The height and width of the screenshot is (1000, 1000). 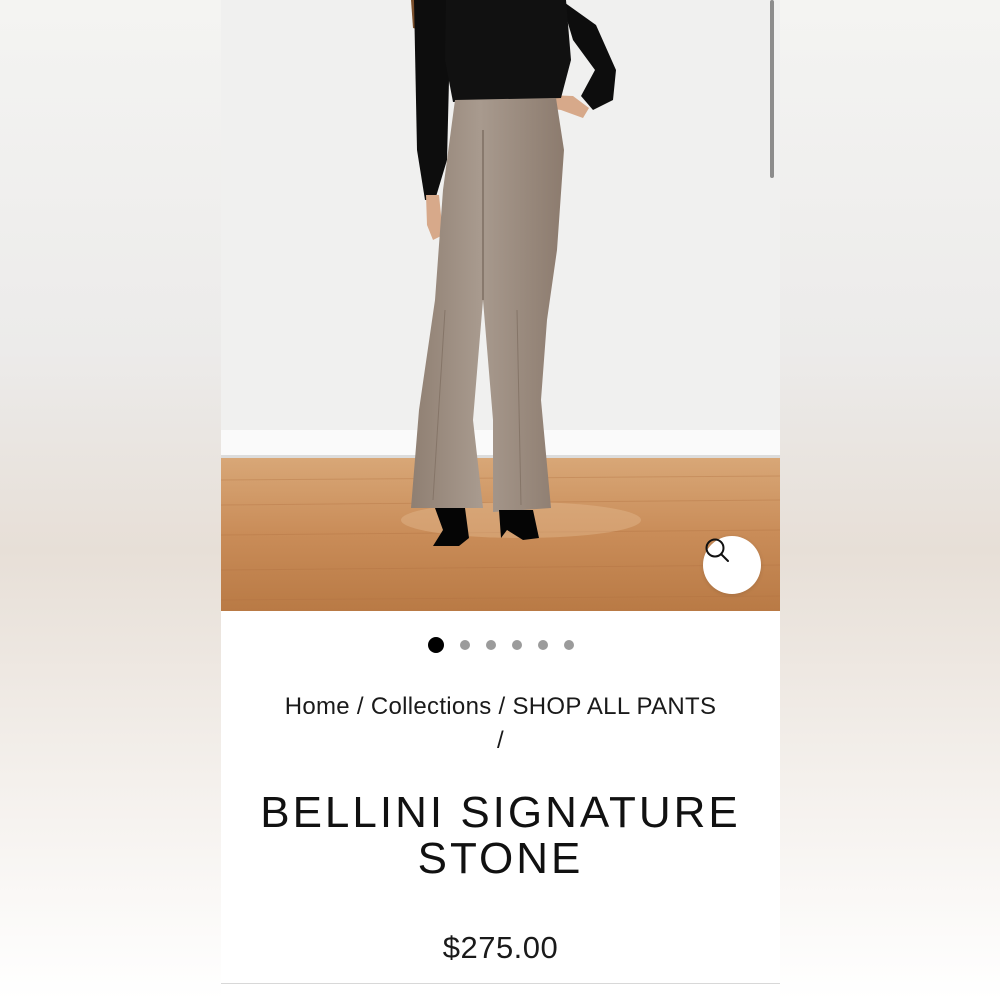 I want to click on breadcrumb-home: Home, so click(x=317, y=706).